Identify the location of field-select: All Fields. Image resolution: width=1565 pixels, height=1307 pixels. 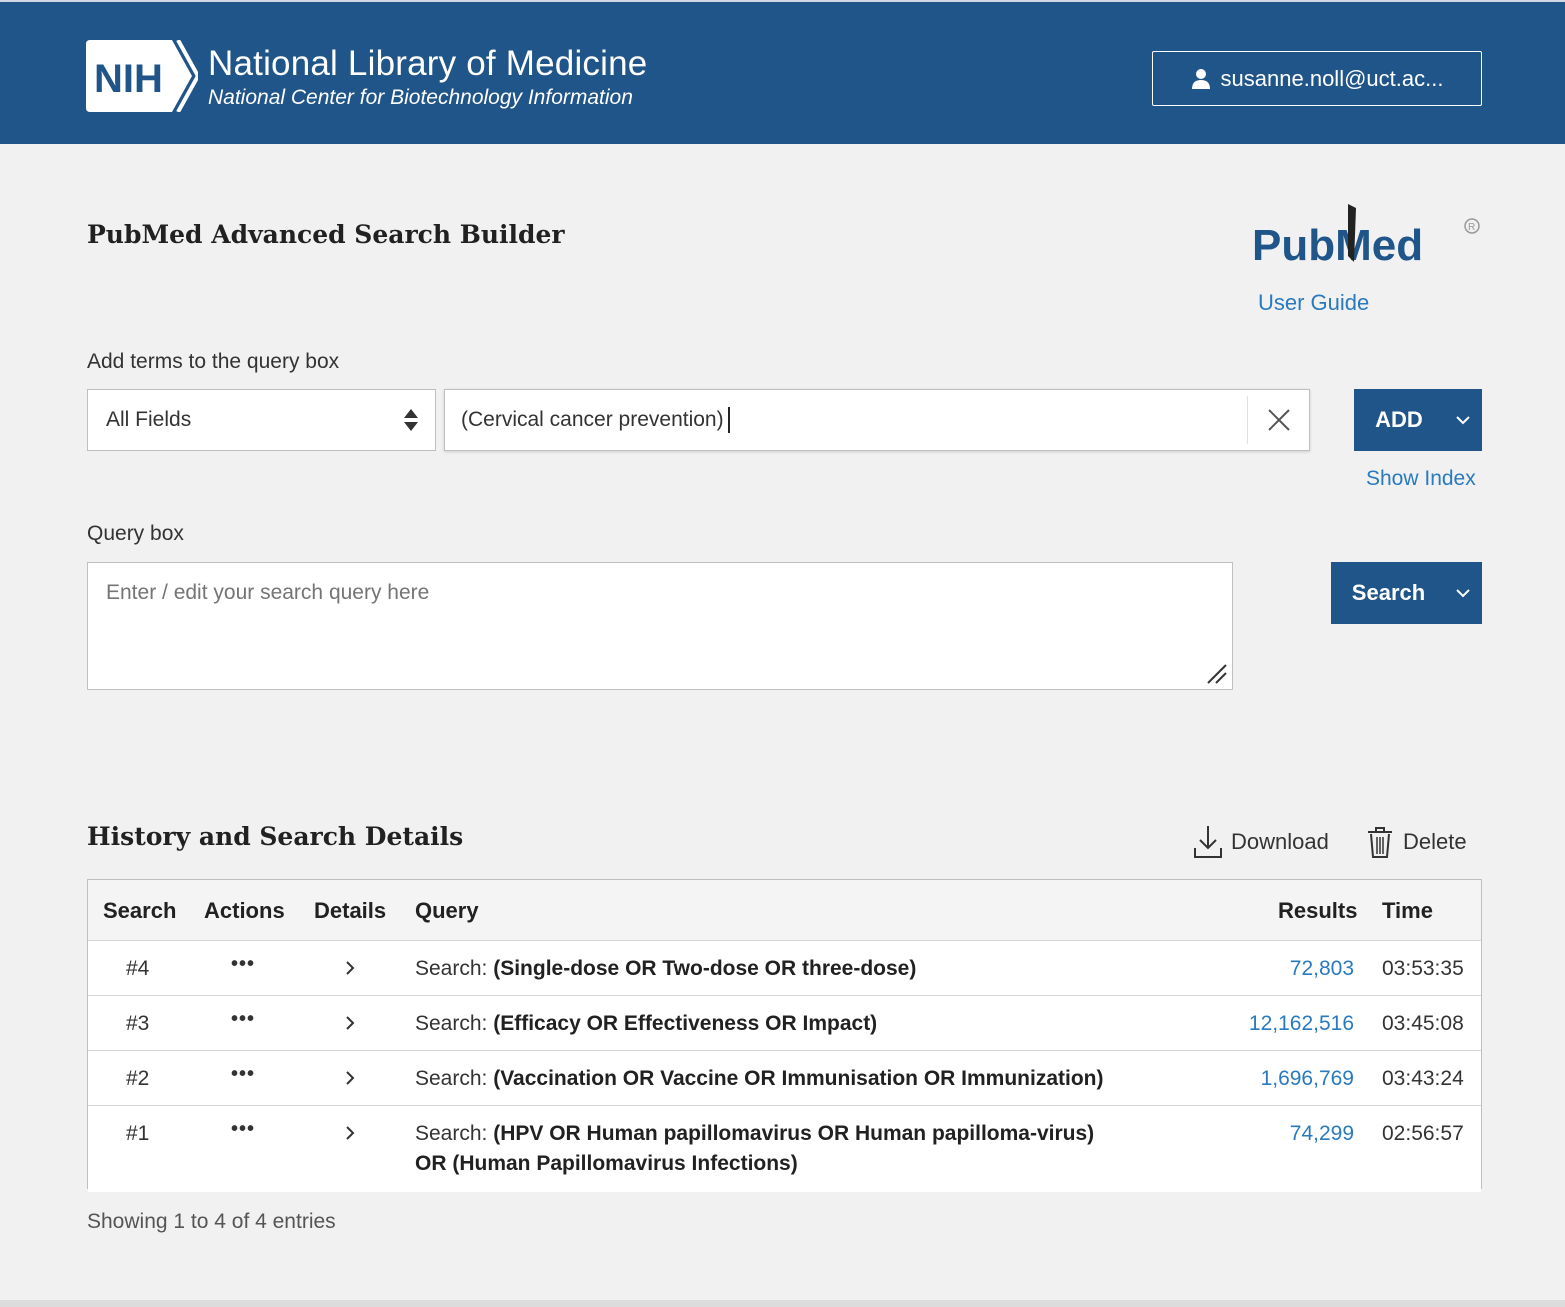
(261, 420).